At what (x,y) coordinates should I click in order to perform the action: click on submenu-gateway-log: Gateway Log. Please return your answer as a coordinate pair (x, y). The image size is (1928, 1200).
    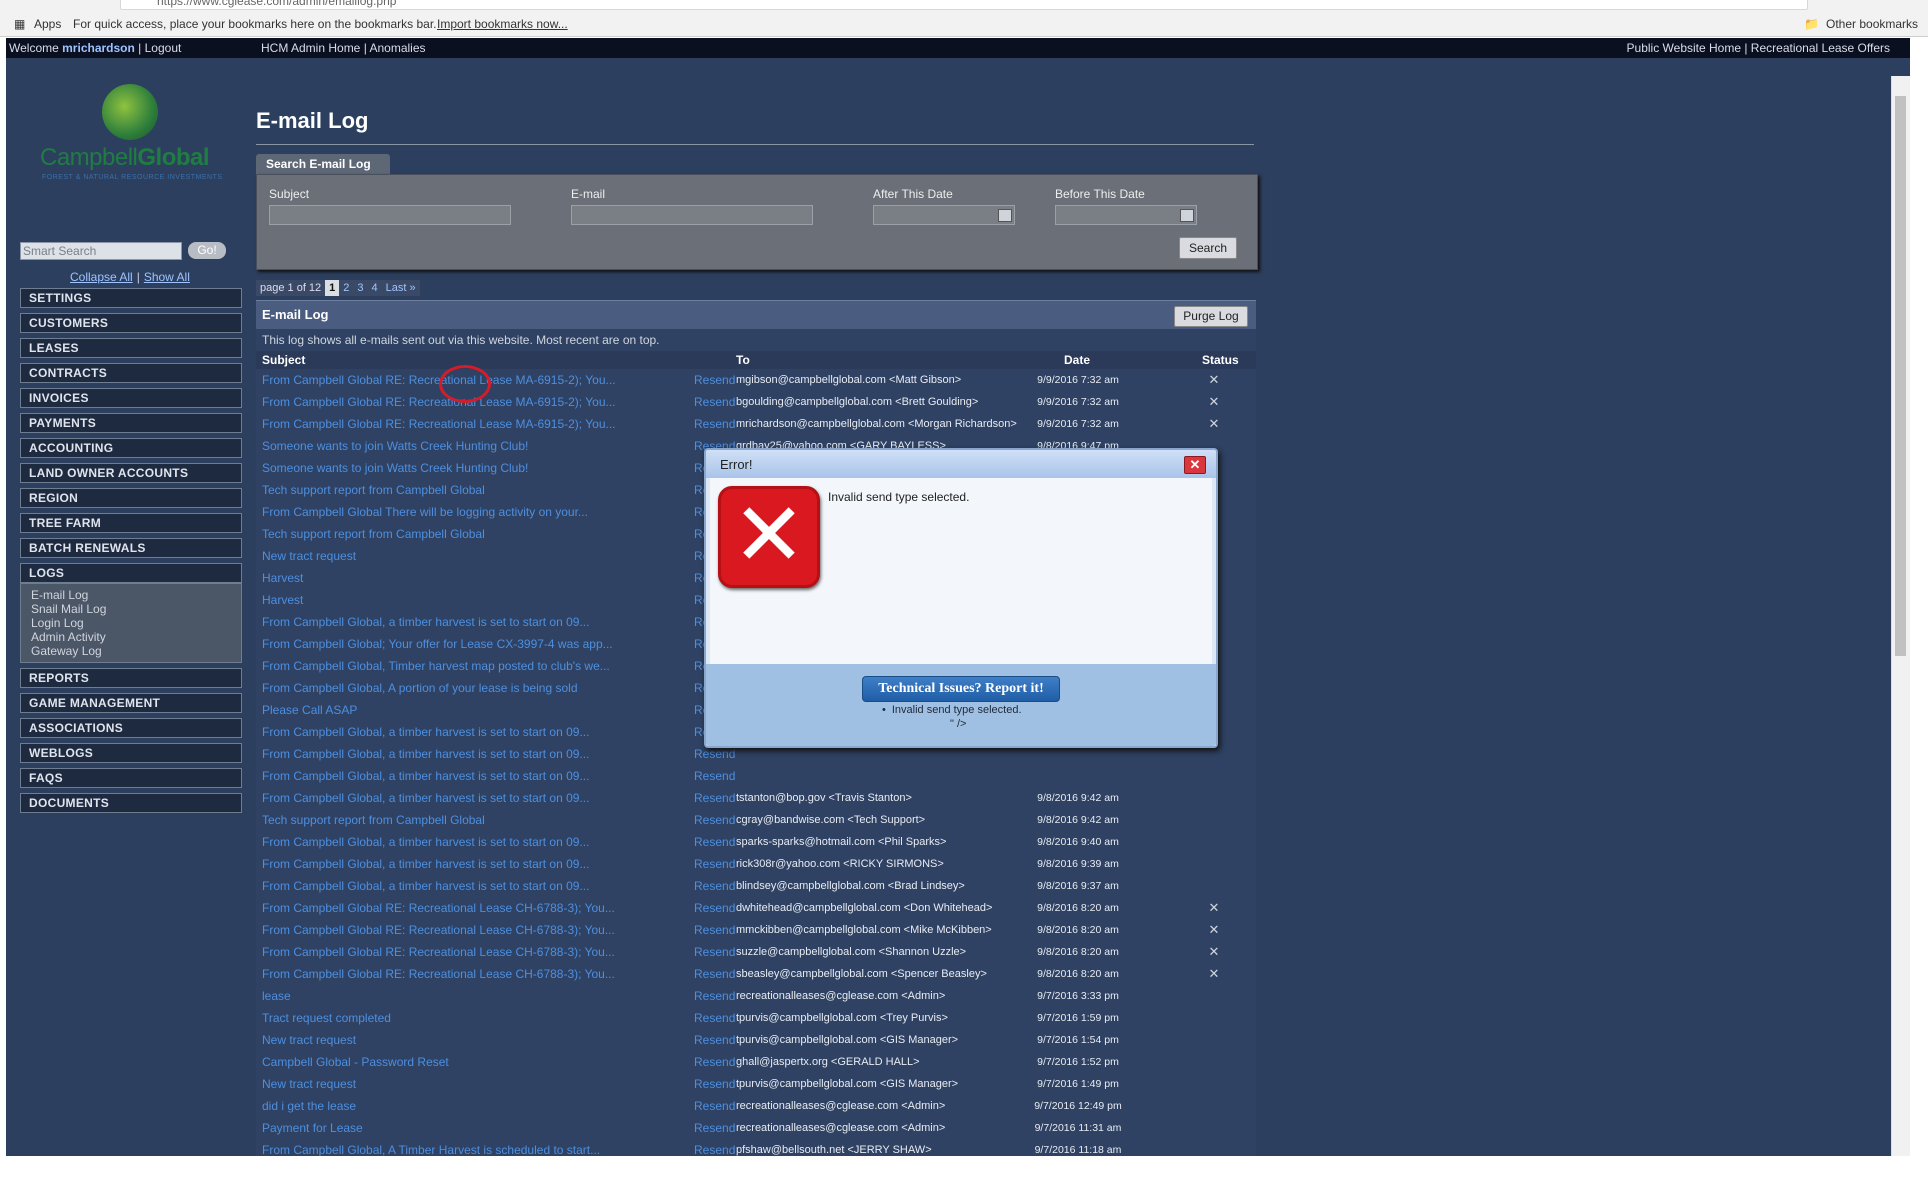
    Looking at the image, I should click on (136, 651).